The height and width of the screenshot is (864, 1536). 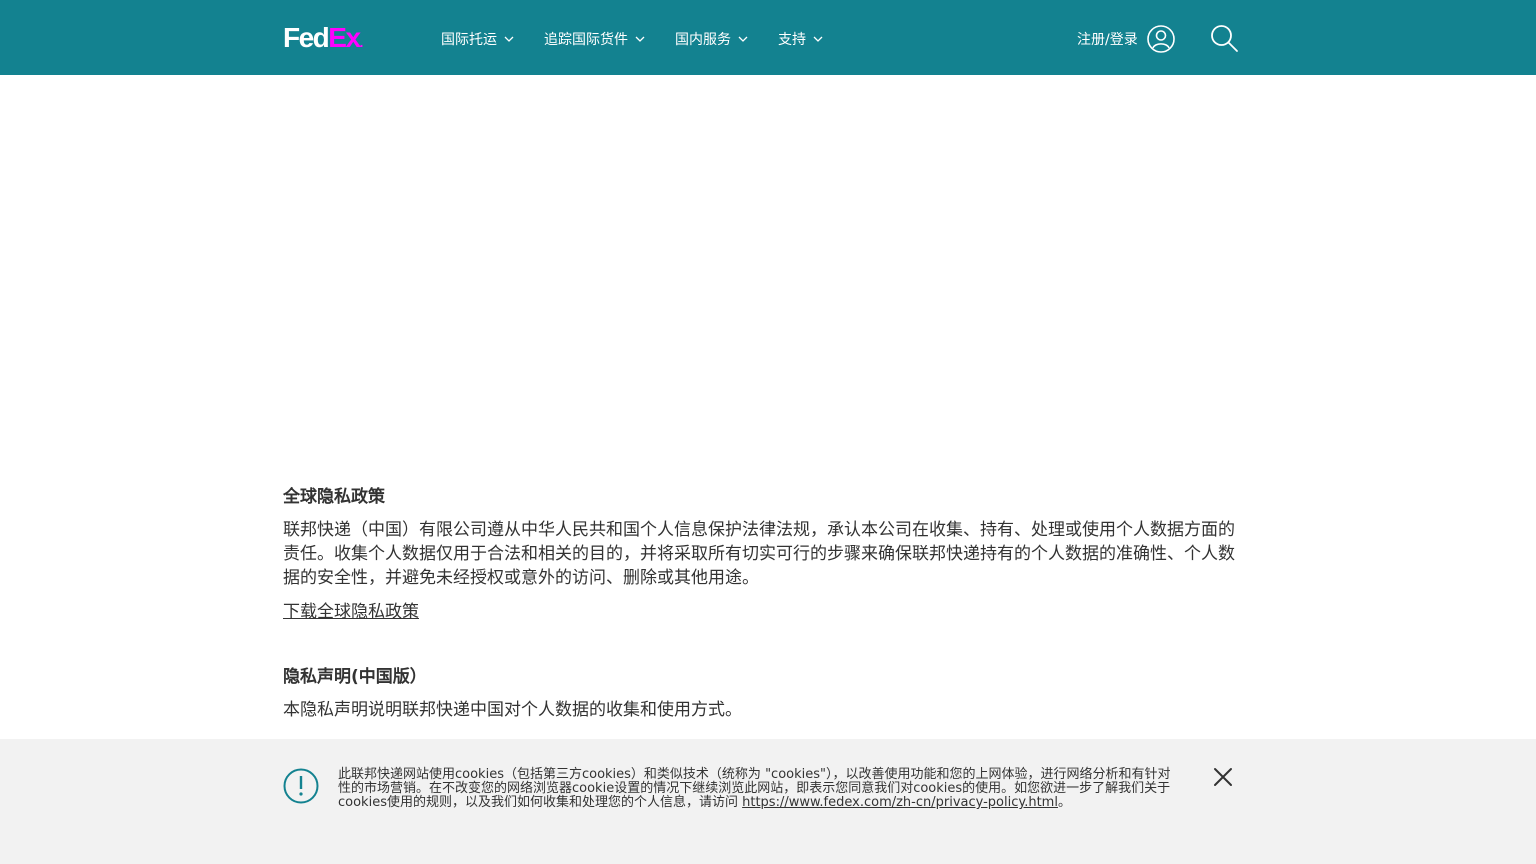 What do you see at coordinates (1160, 39) in the screenshot?
I see `user-icon` at bounding box center [1160, 39].